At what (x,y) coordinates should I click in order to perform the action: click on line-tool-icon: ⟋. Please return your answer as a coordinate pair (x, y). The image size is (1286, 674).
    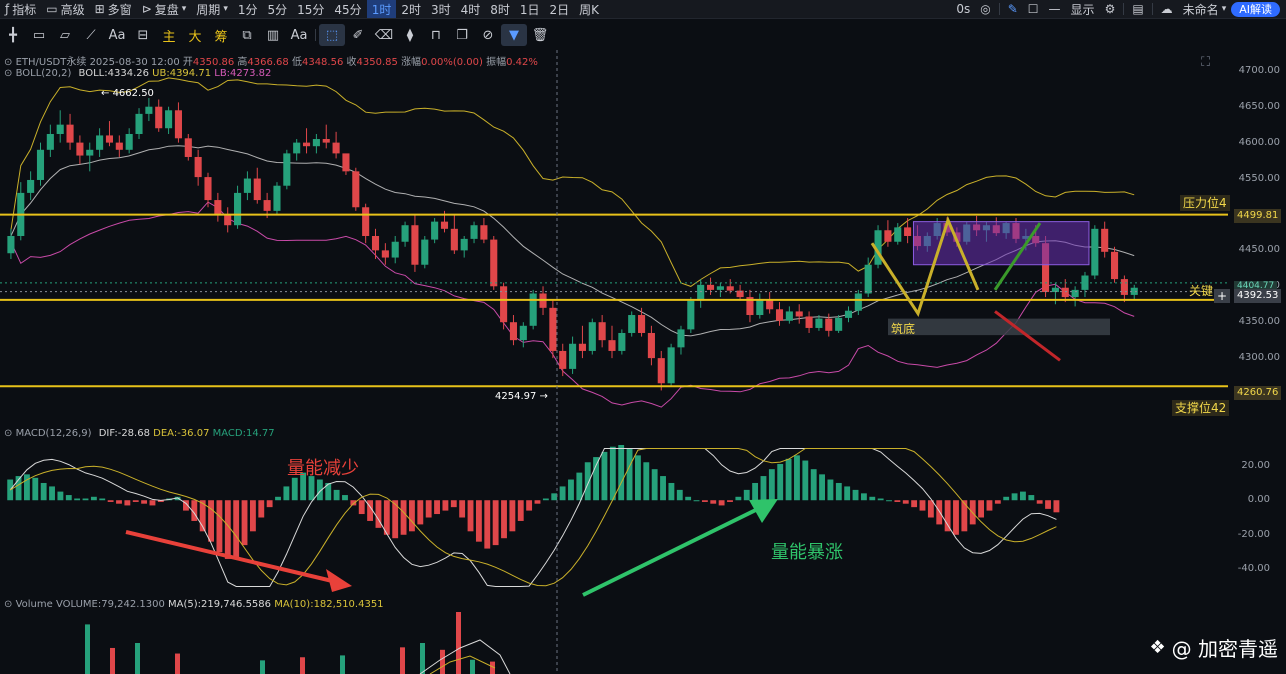
    Looking at the image, I should click on (91, 35).